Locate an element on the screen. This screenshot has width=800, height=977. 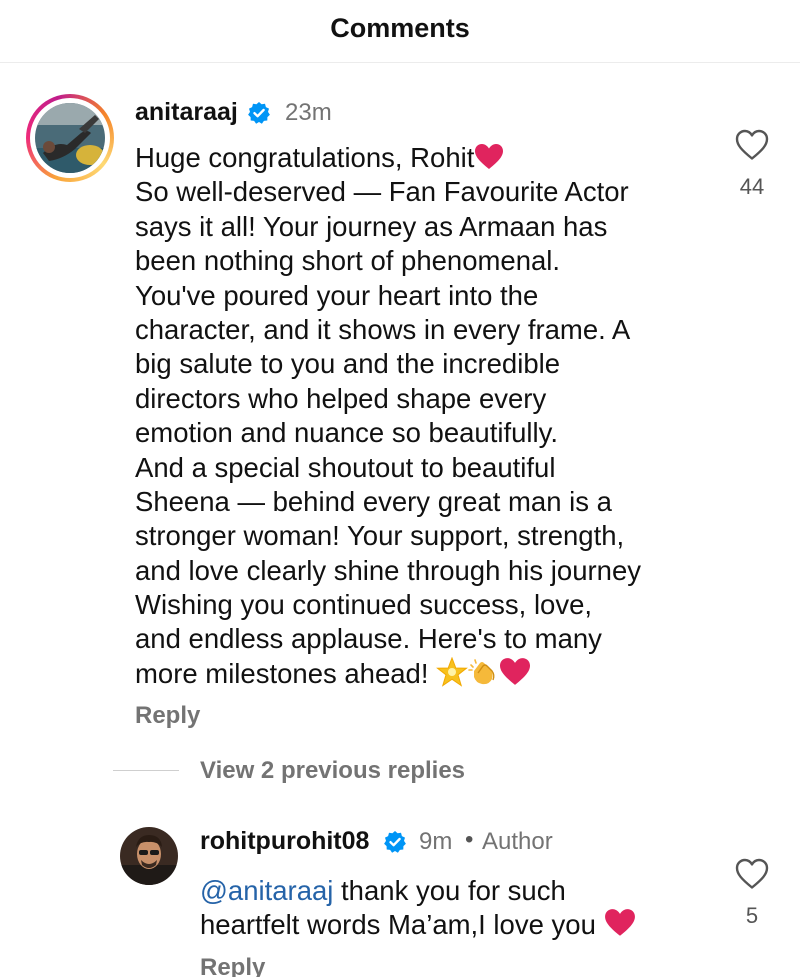
comment-line: emotion and nuance so beautifully. is located at coordinates (346, 433).